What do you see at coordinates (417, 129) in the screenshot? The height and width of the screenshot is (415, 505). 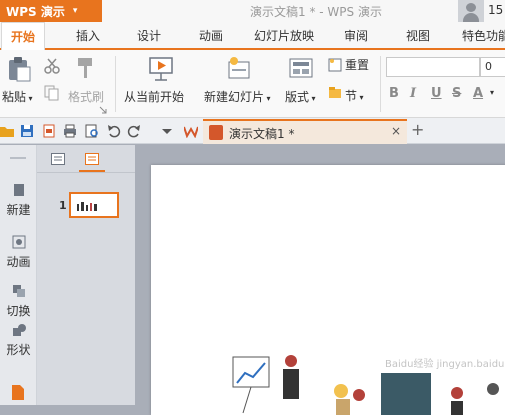 I see `new-tab-button: +` at bounding box center [417, 129].